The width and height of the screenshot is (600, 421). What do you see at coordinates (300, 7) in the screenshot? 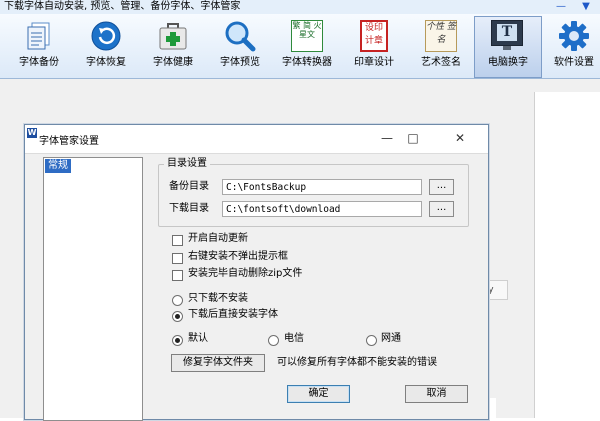
I see `app-title-bar: 下载字体自动安装, 预览、管理、备份字体、字体管家 — ▼` at bounding box center [300, 7].